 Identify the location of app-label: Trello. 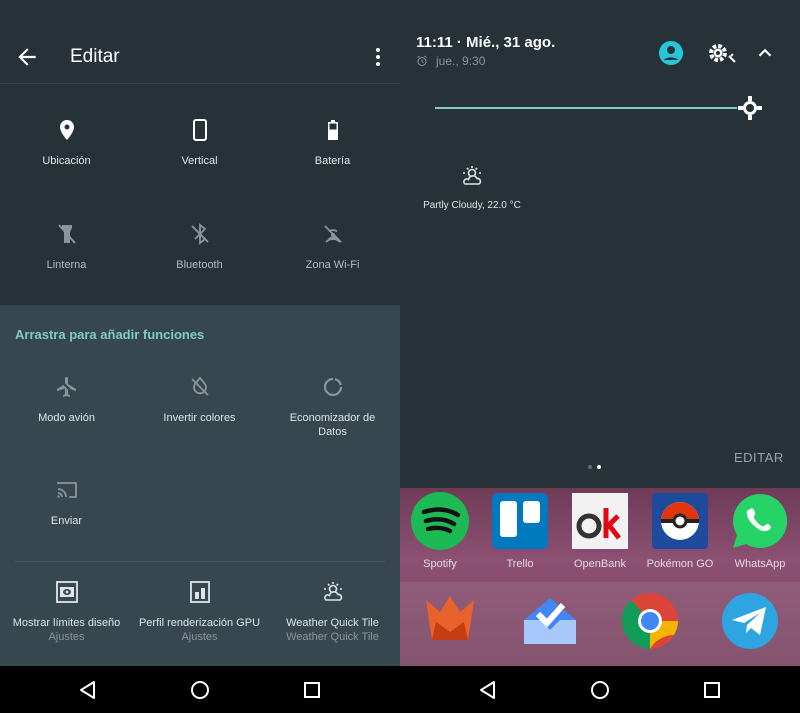
(520, 564).